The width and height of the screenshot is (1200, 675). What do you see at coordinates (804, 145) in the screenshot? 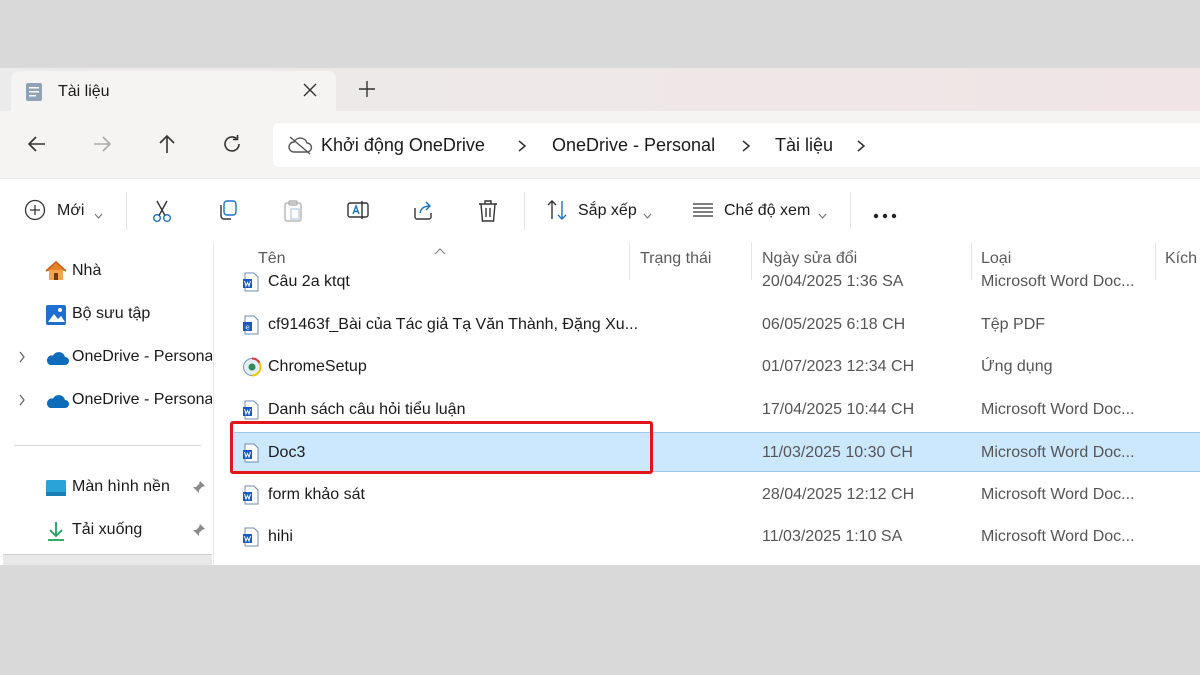
I see `breadcrumb-documents: Tài liệu` at bounding box center [804, 145].